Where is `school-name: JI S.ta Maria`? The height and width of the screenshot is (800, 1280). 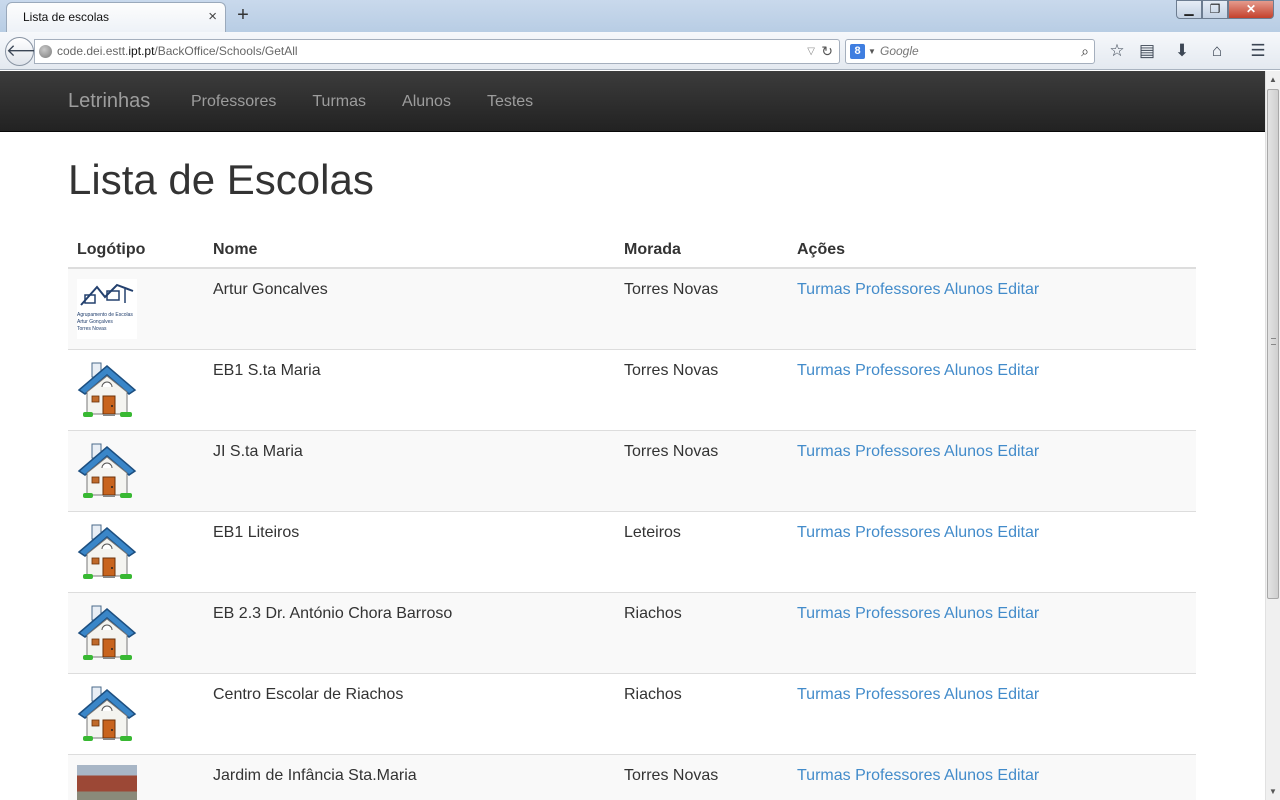 school-name: JI S.ta Maria is located at coordinates (409, 470).